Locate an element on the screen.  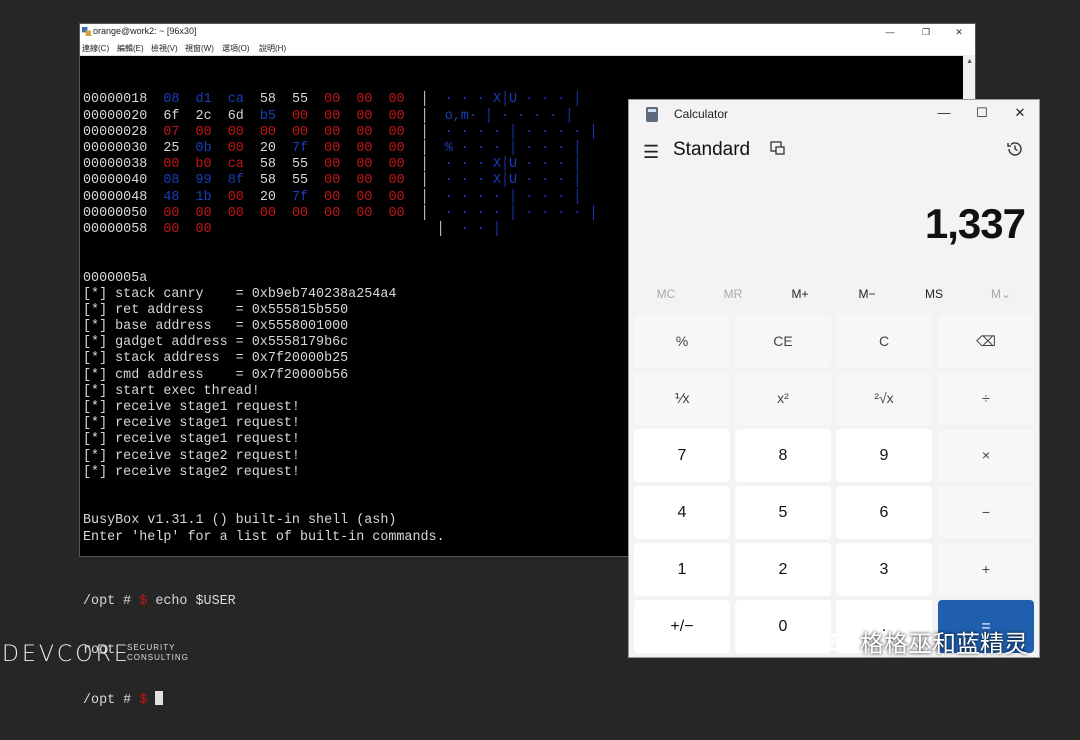
digit-4-button: 4 is located at coordinates (682, 512).